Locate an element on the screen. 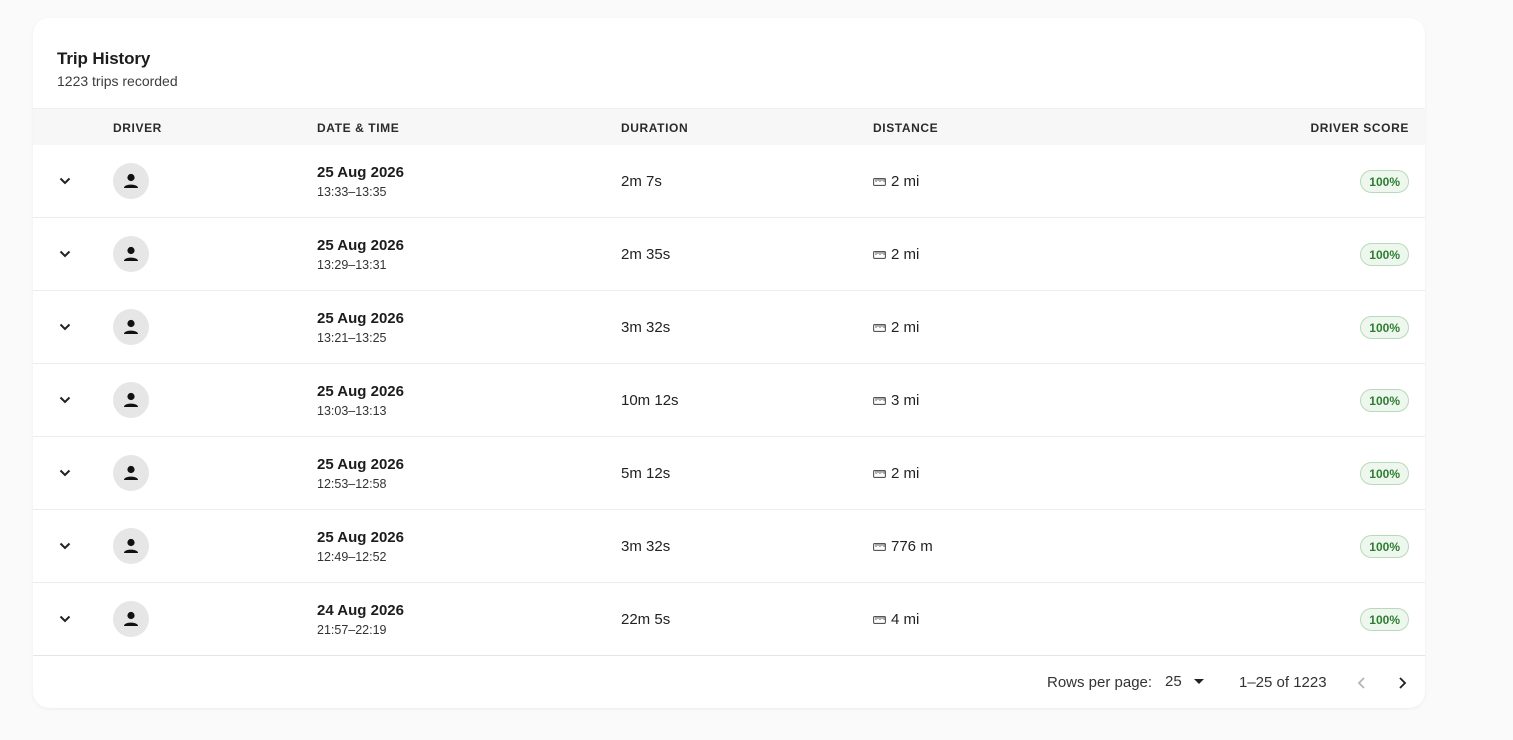 The height and width of the screenshot is (740, 1513). datetime-cell: 25 Aug 2026 13:21–13:25 is located at coordinates (360, 327).